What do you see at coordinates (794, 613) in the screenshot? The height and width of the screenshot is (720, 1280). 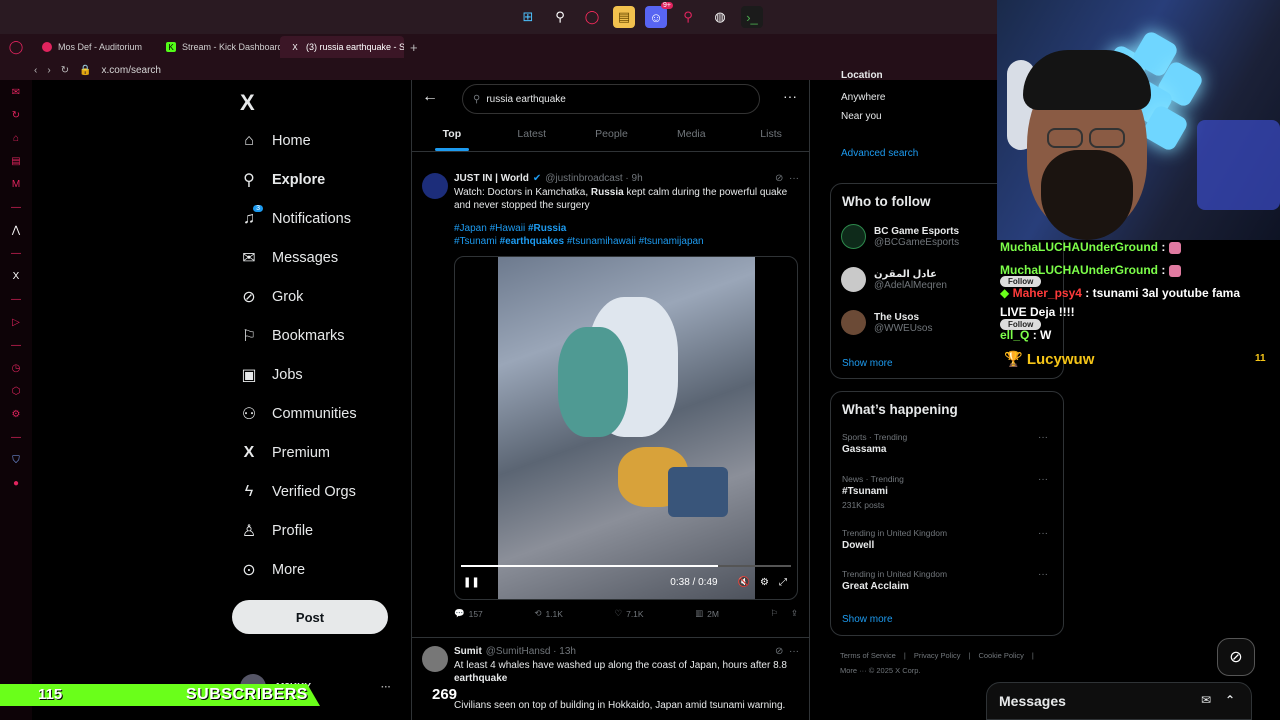 I see `share-icon: ⇪` at bounding box center [794, 613].